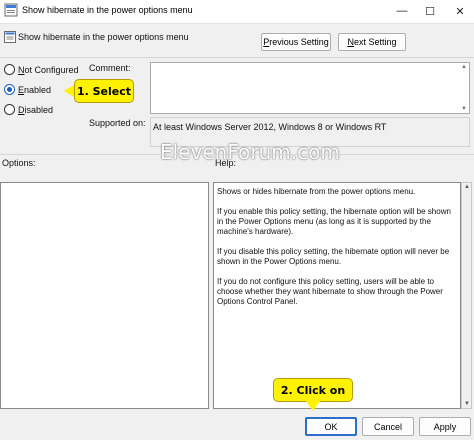 The width and height of the screenshot is (474, 440). Describe the element at coordinates (430, 11) in the screenshot. I see `maximize-button: ☐` at that location.